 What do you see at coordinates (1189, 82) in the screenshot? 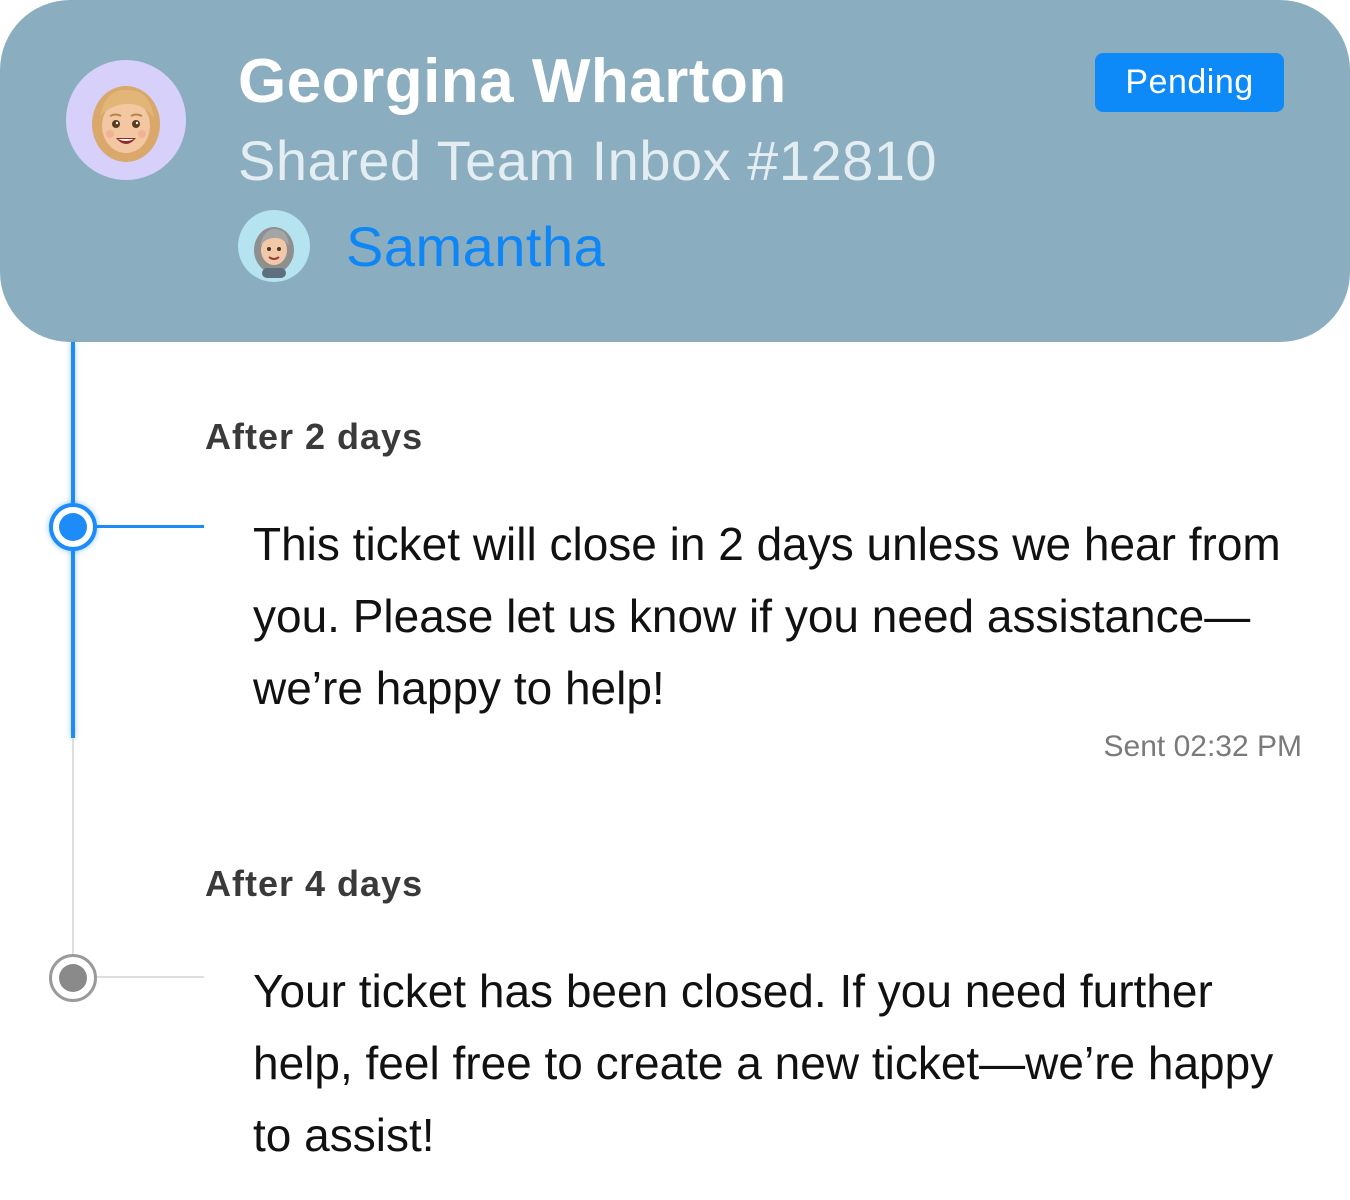
I see `status-badge: Pending` at bounding box center [1189, 82].